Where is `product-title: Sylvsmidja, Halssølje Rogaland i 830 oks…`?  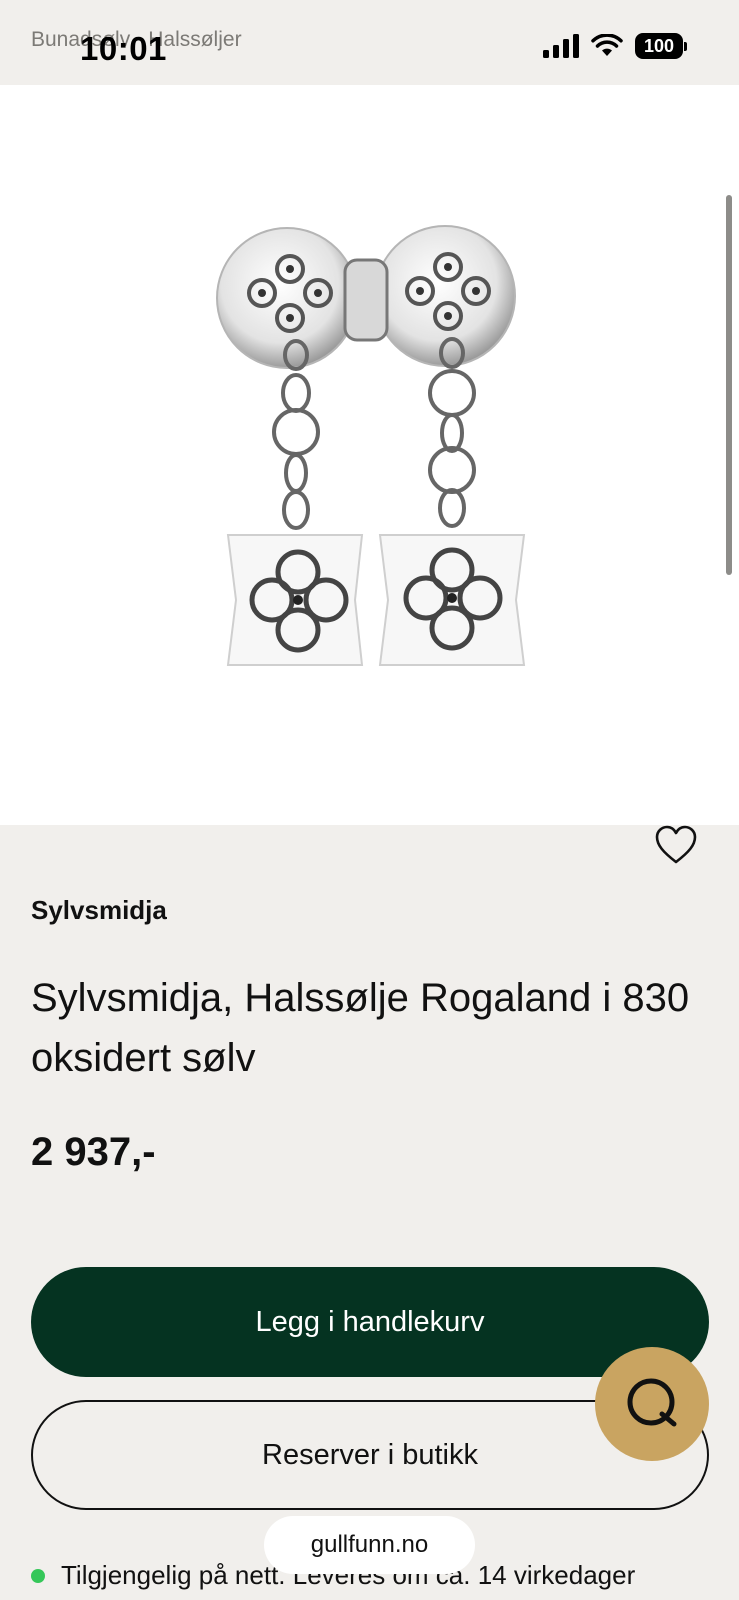
product-title: Sylvsmidja, Halssølje Rogaland i 830 oks… is located at coordinates (360, 1028).